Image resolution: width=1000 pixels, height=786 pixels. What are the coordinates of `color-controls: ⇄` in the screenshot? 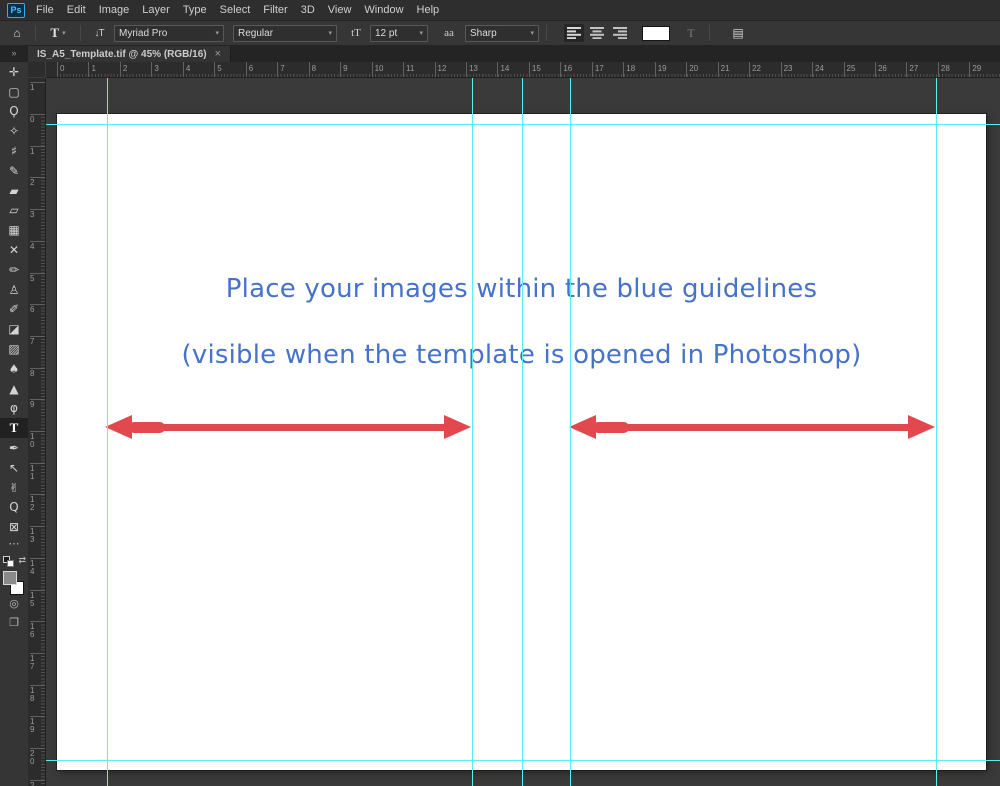 It's located at (14, 562).